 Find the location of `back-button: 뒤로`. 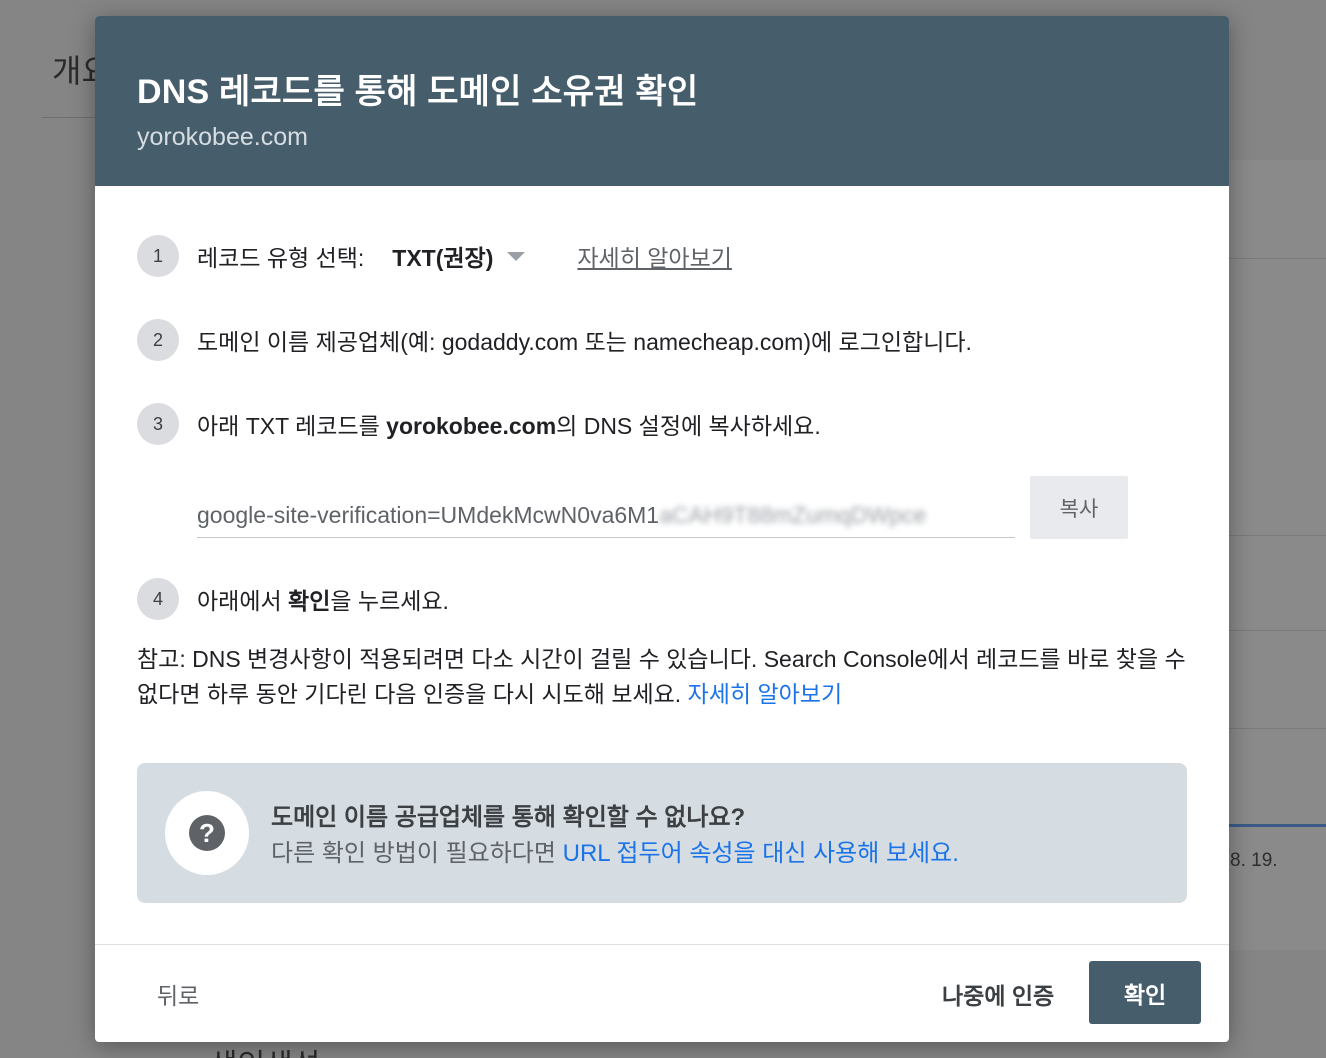

back-button: 뒤로 is located at coordinates (178, 994).